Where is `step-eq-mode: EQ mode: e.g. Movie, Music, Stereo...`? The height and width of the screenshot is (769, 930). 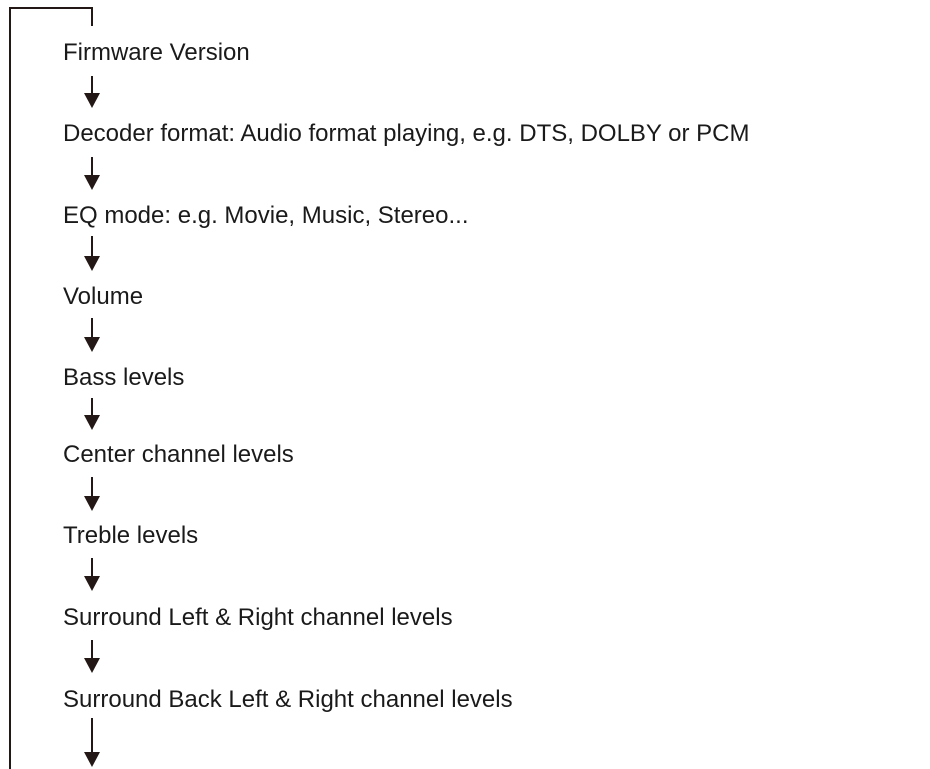
step-eq-mode: EQ mode: e.g. Movie, Music, Stereo... is located at coordinates (266, 215).